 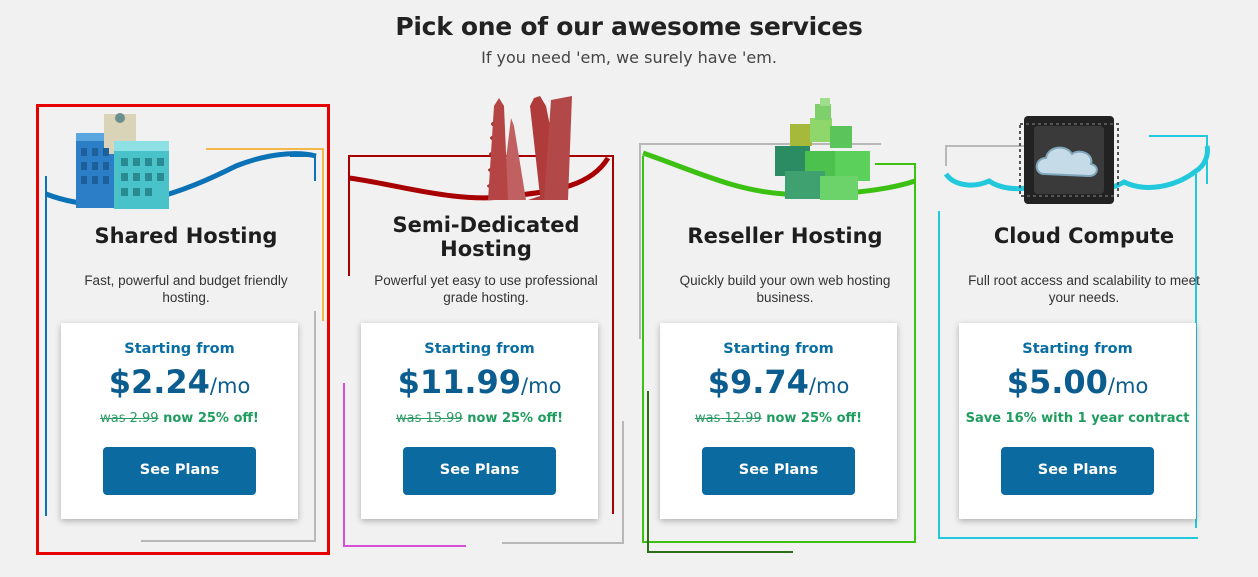 I want to click on price: $11.99/mo, so click(x=479, y=382).